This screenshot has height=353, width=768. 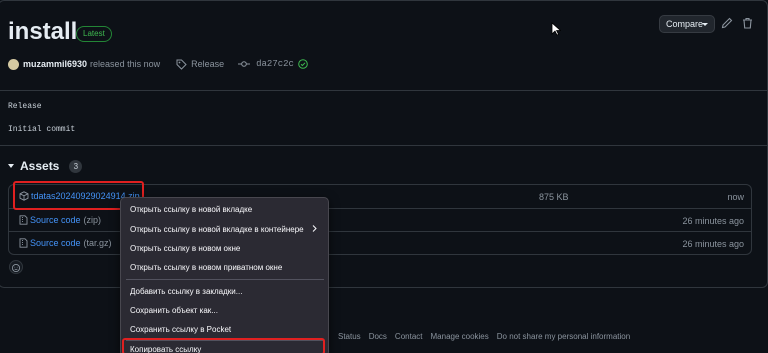 What do you see at coordinates (13, 64) in the screenshot?
I see `avatar` at bounding box center [13, 64].